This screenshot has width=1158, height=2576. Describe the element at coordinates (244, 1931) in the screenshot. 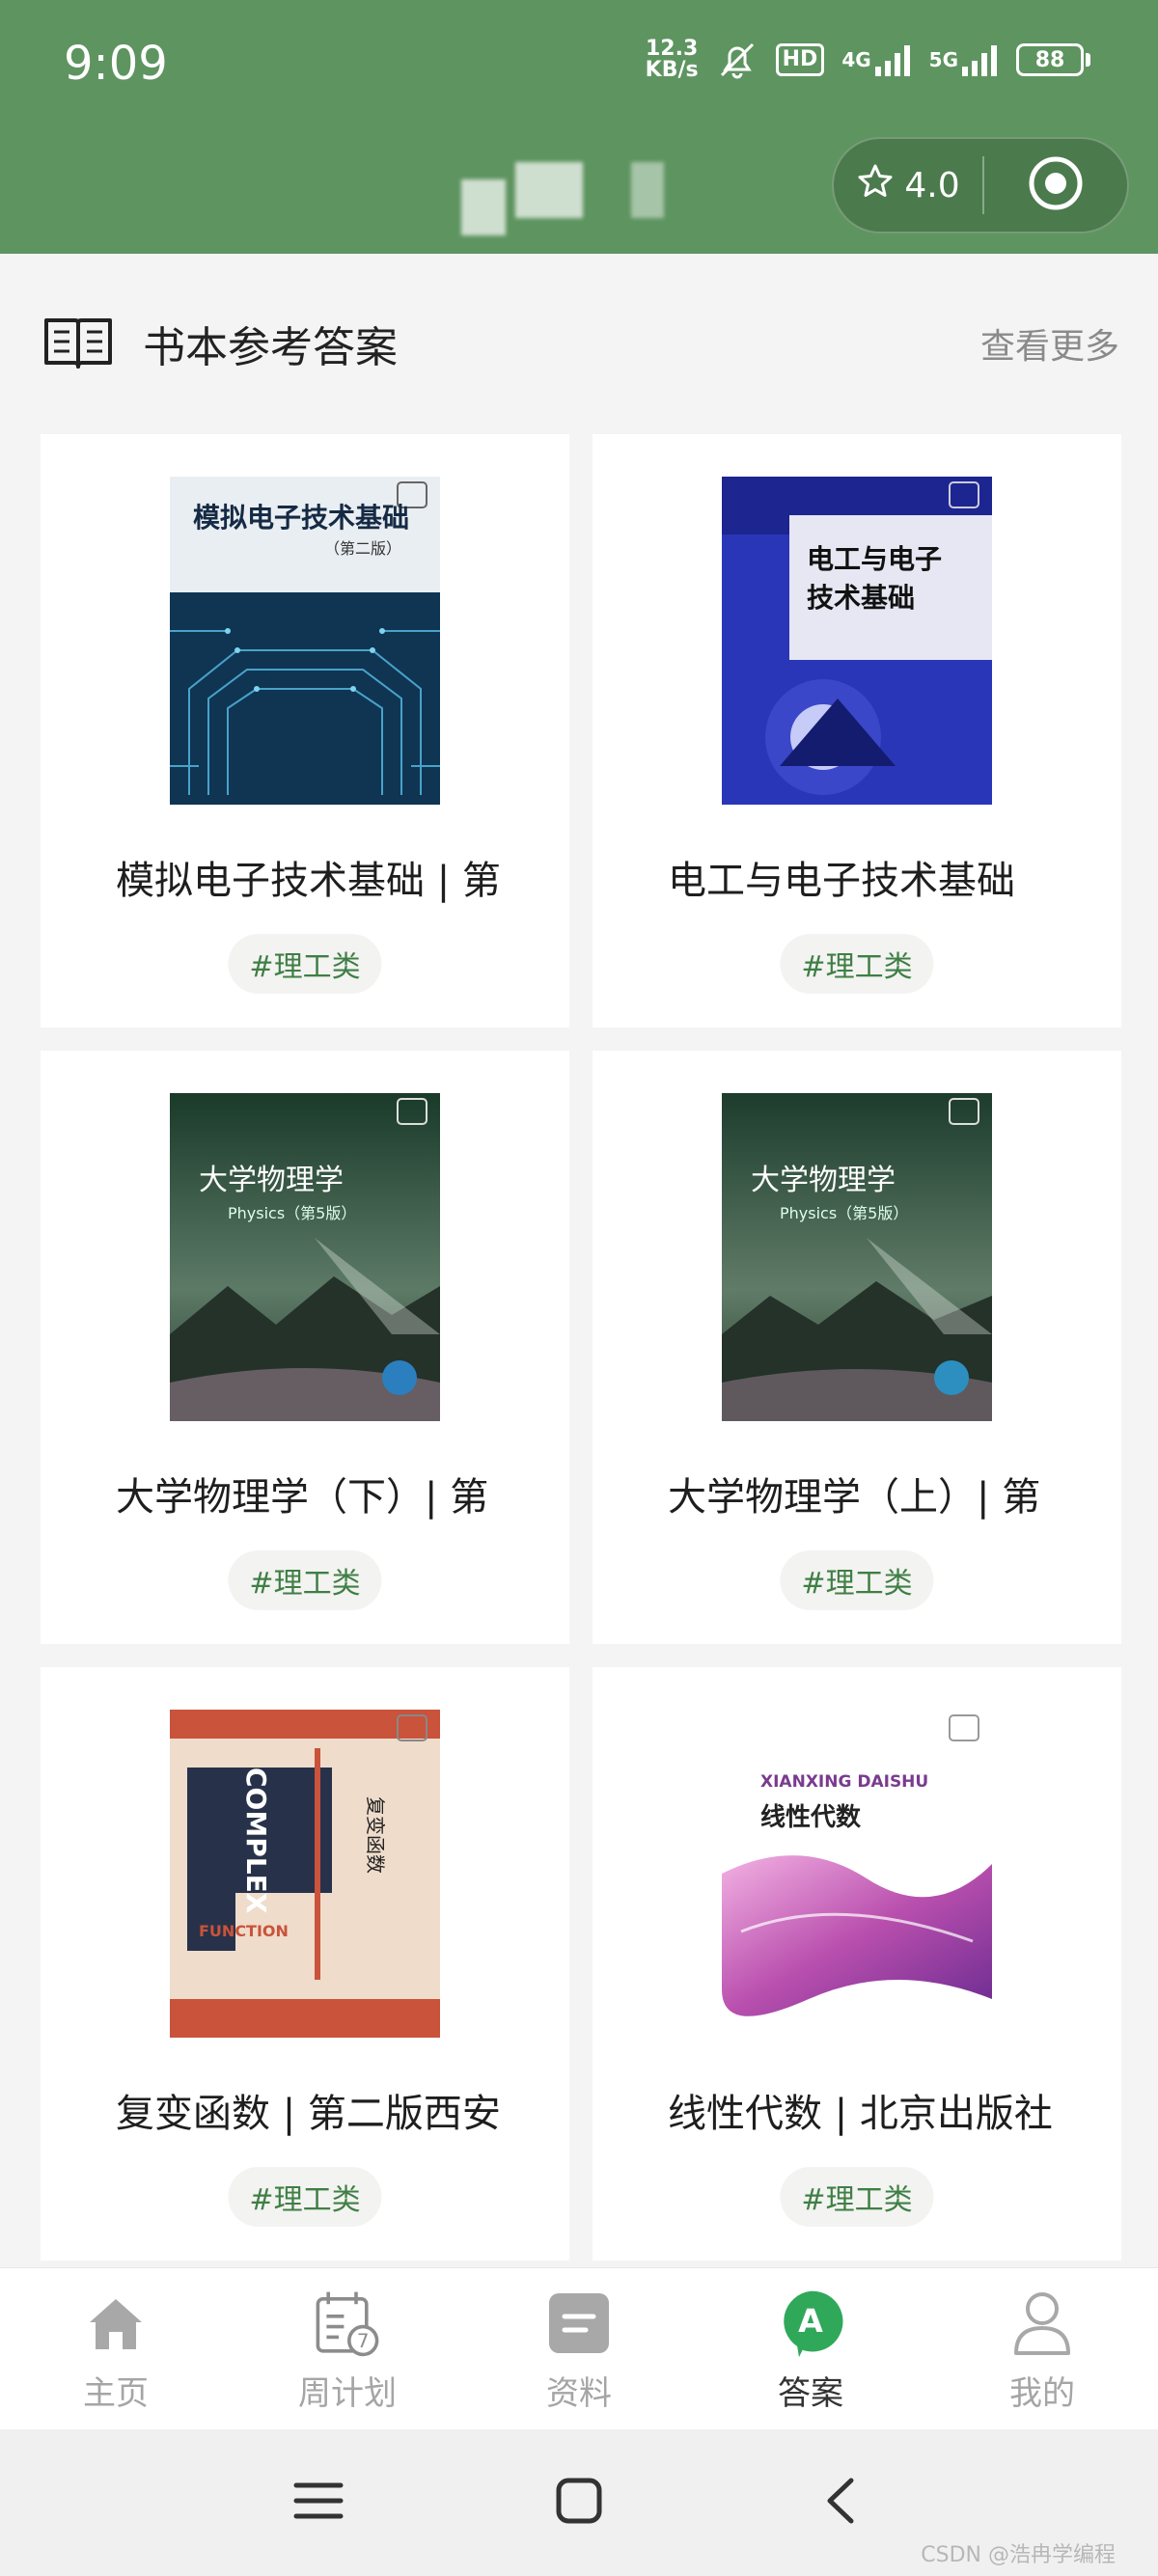

I see `svg-text: FUNCTION` at that location.